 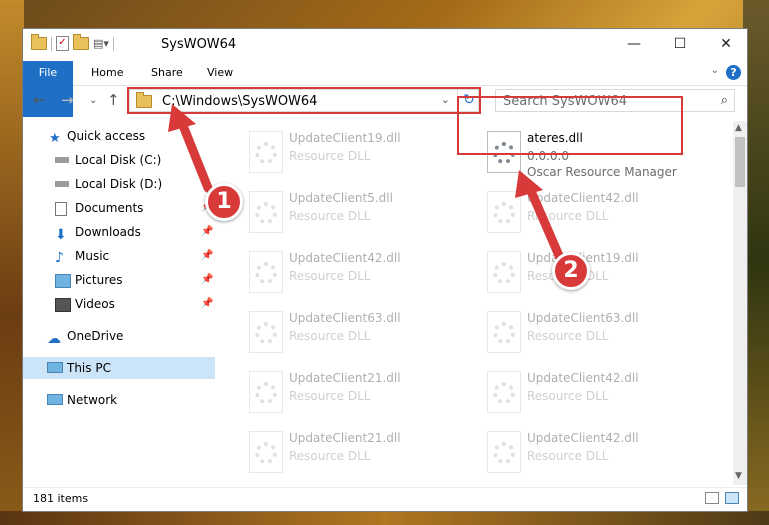 What do you see at coordinates (182, 118) in the screenshot?
I see `arrow-1-head` at bounding box center [182, 118].